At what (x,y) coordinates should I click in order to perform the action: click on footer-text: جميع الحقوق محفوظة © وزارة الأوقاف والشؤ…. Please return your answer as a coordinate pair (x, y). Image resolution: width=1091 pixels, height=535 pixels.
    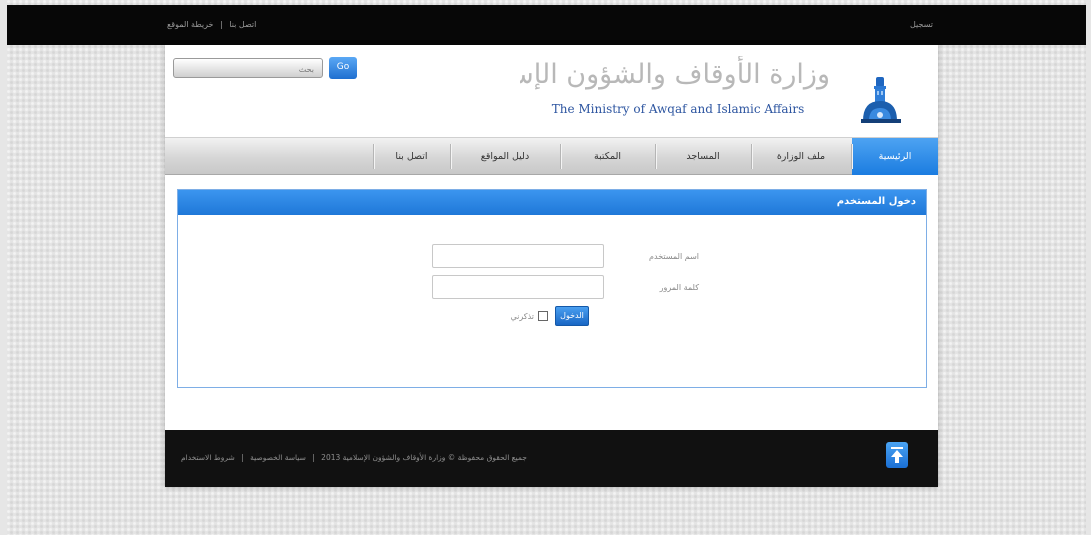
    Looking at the image, I should click on (354, 457).